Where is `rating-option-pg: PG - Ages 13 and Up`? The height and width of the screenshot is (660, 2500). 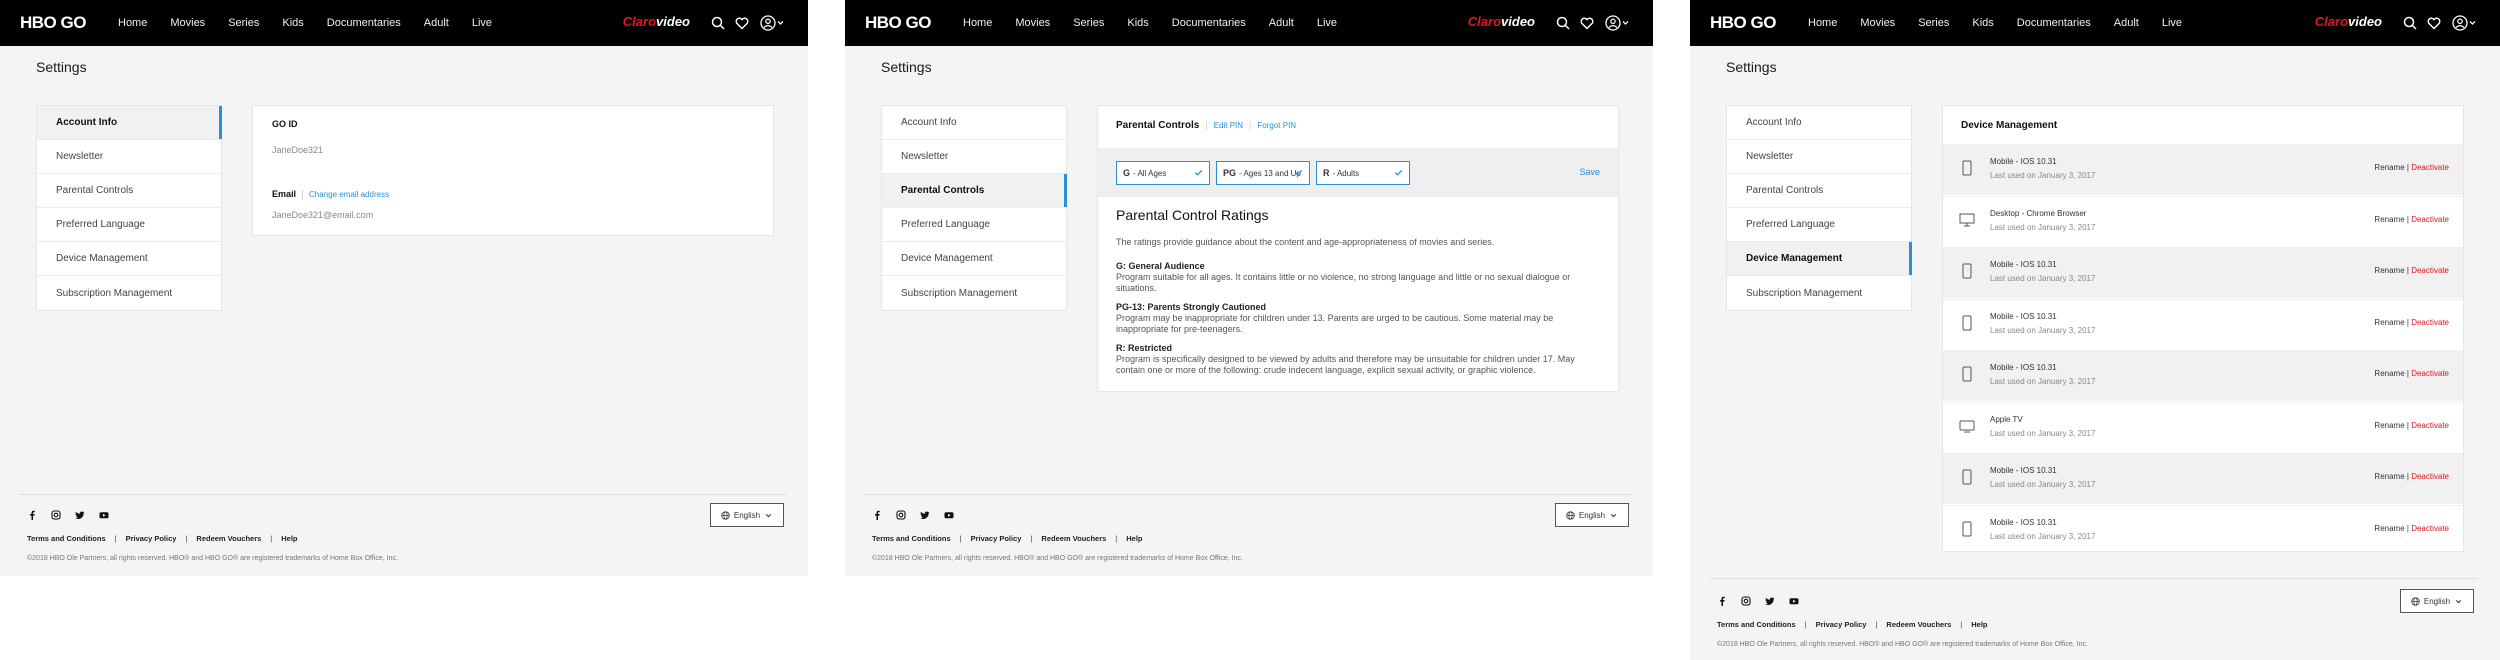 rating-option-pg: PG - Ages 13 and Up is located at coordinates (1263, 173).